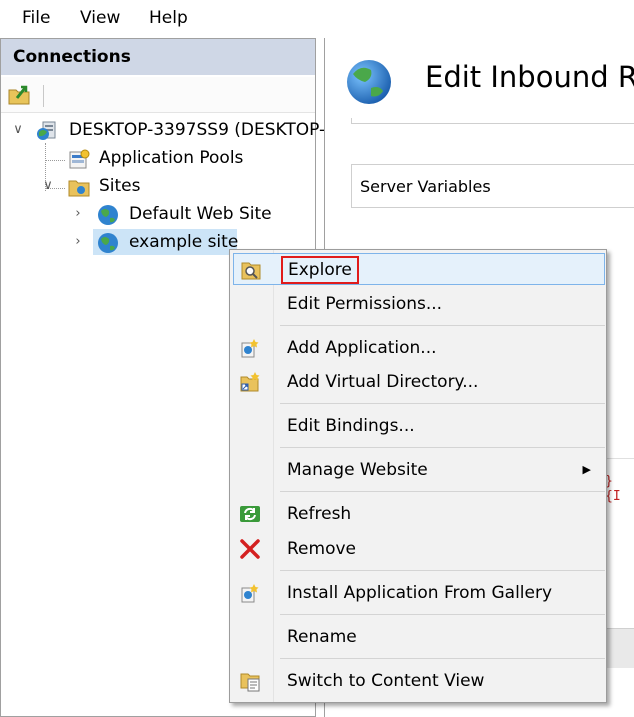 Image resolution: width=634 pixels, height=717 pixels. What do you see at coordinates (250, 549) in the screenshot?
I see `remove-icon` at bounding box center [250, 549].